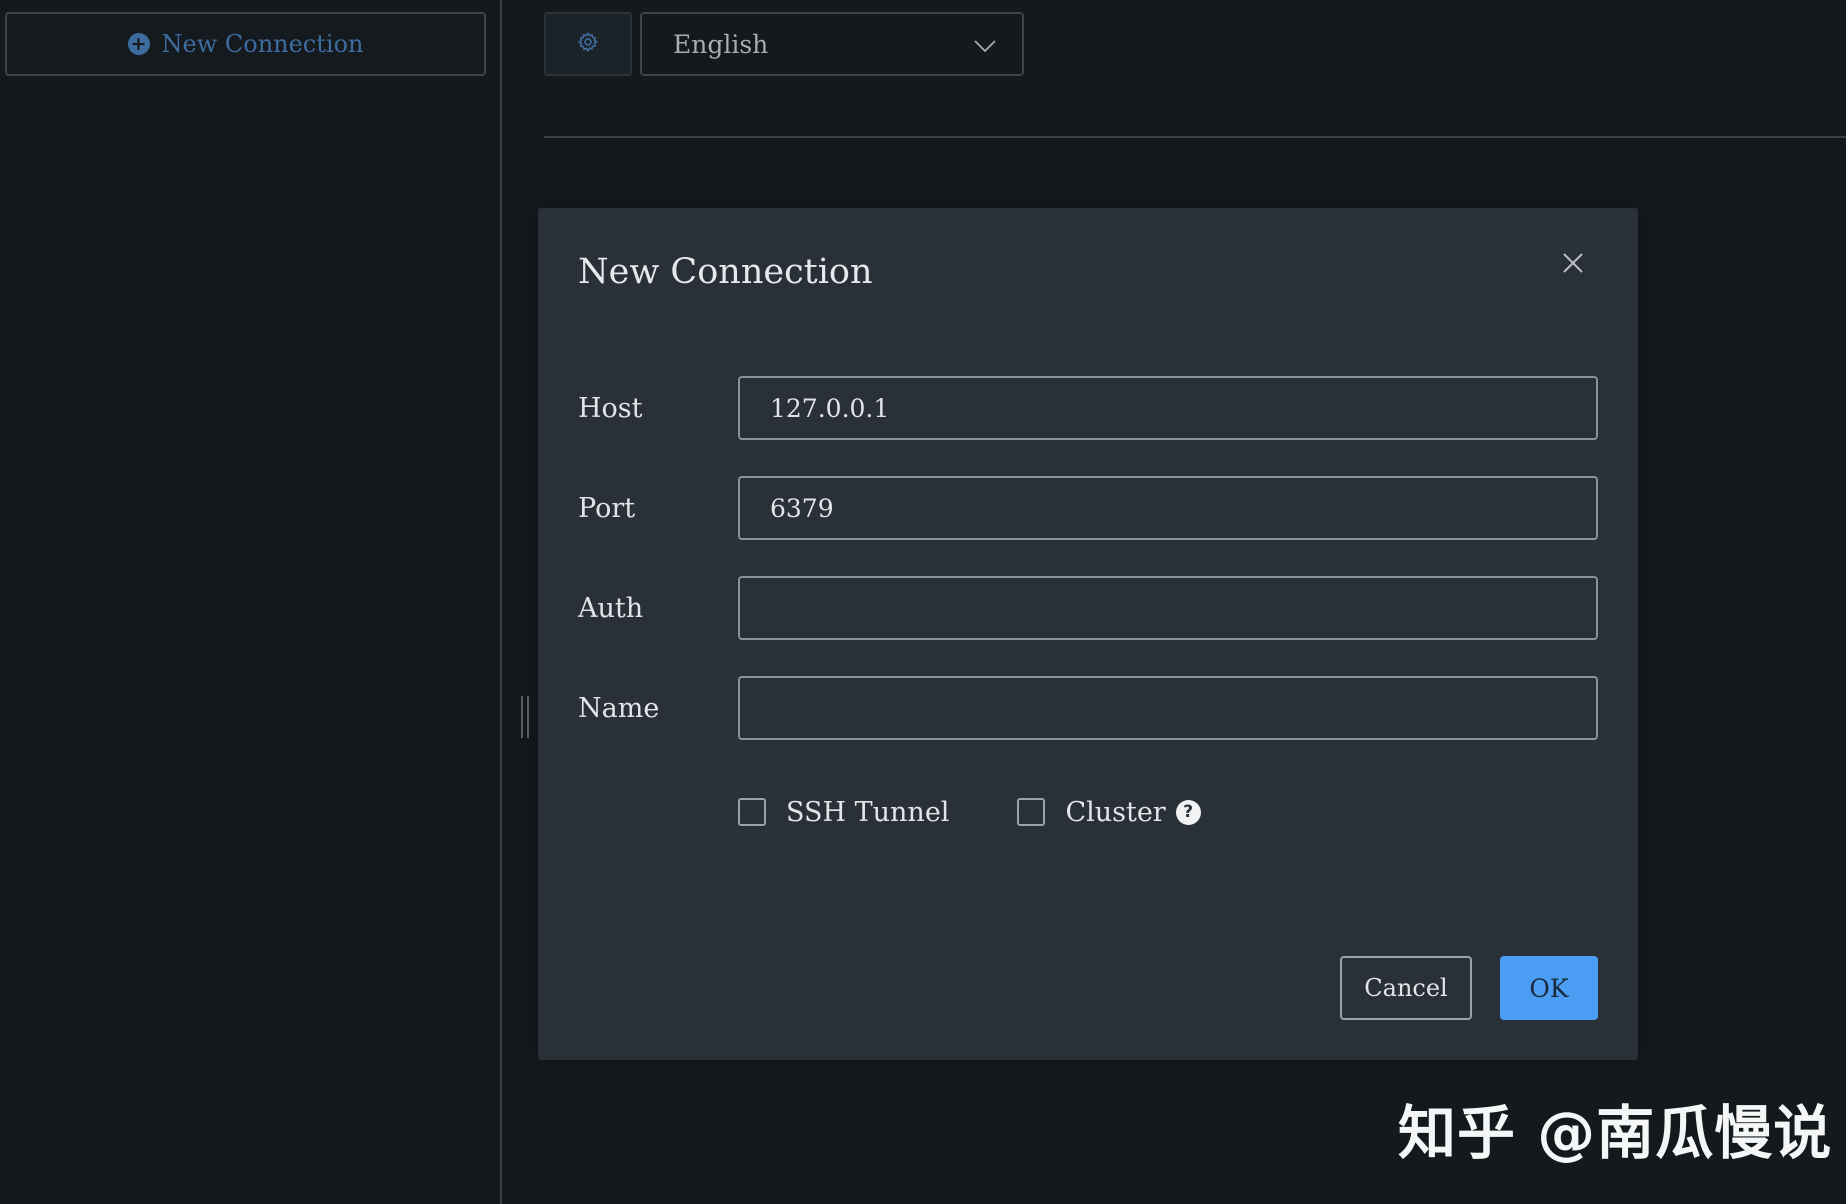  What do you see at coordinates (1195, 137) in the screenshot?
I see `divider` at bounding box center [1195, 137].